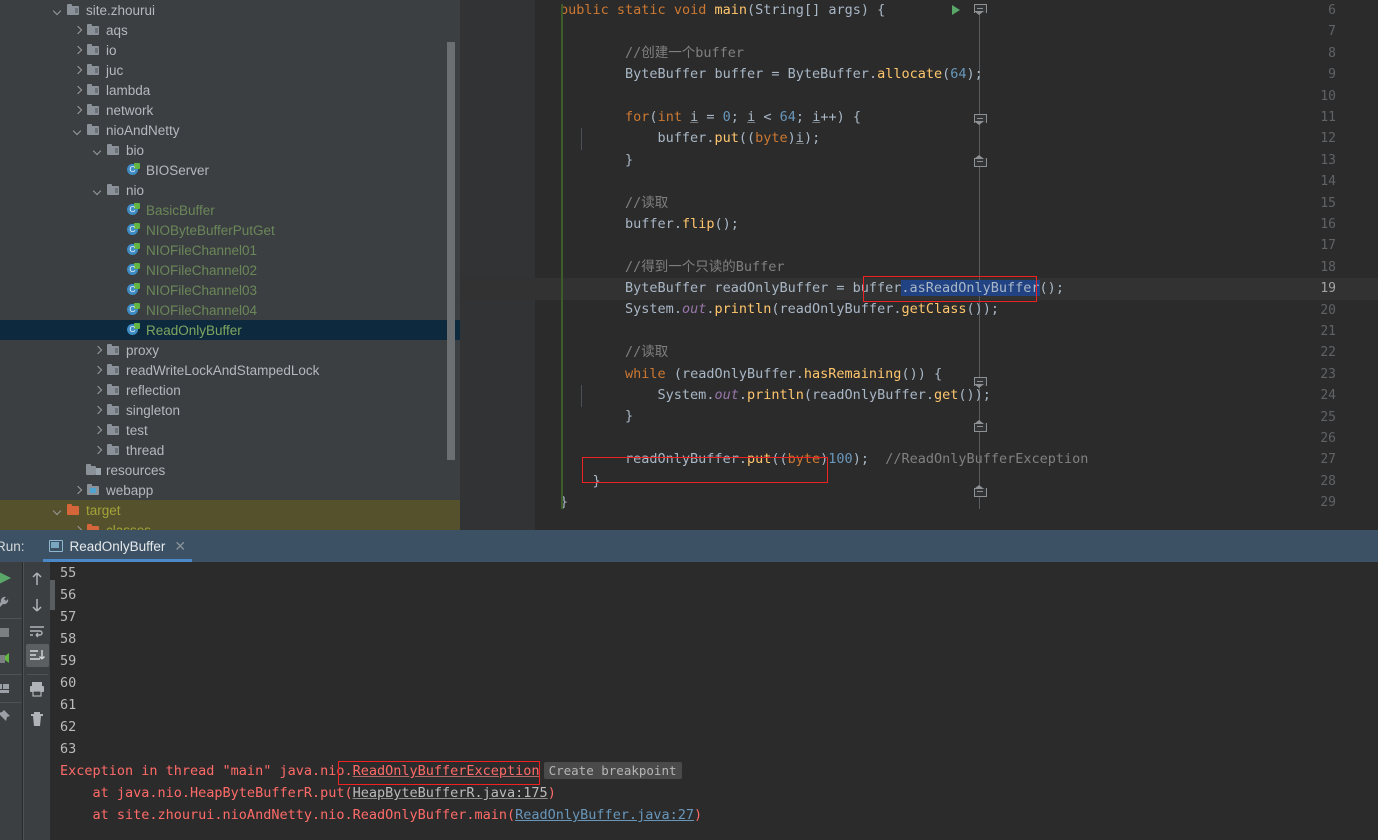 This screenshot has height=840, width=1378. I want to click on tree-item-io: io, so click(230, 50).